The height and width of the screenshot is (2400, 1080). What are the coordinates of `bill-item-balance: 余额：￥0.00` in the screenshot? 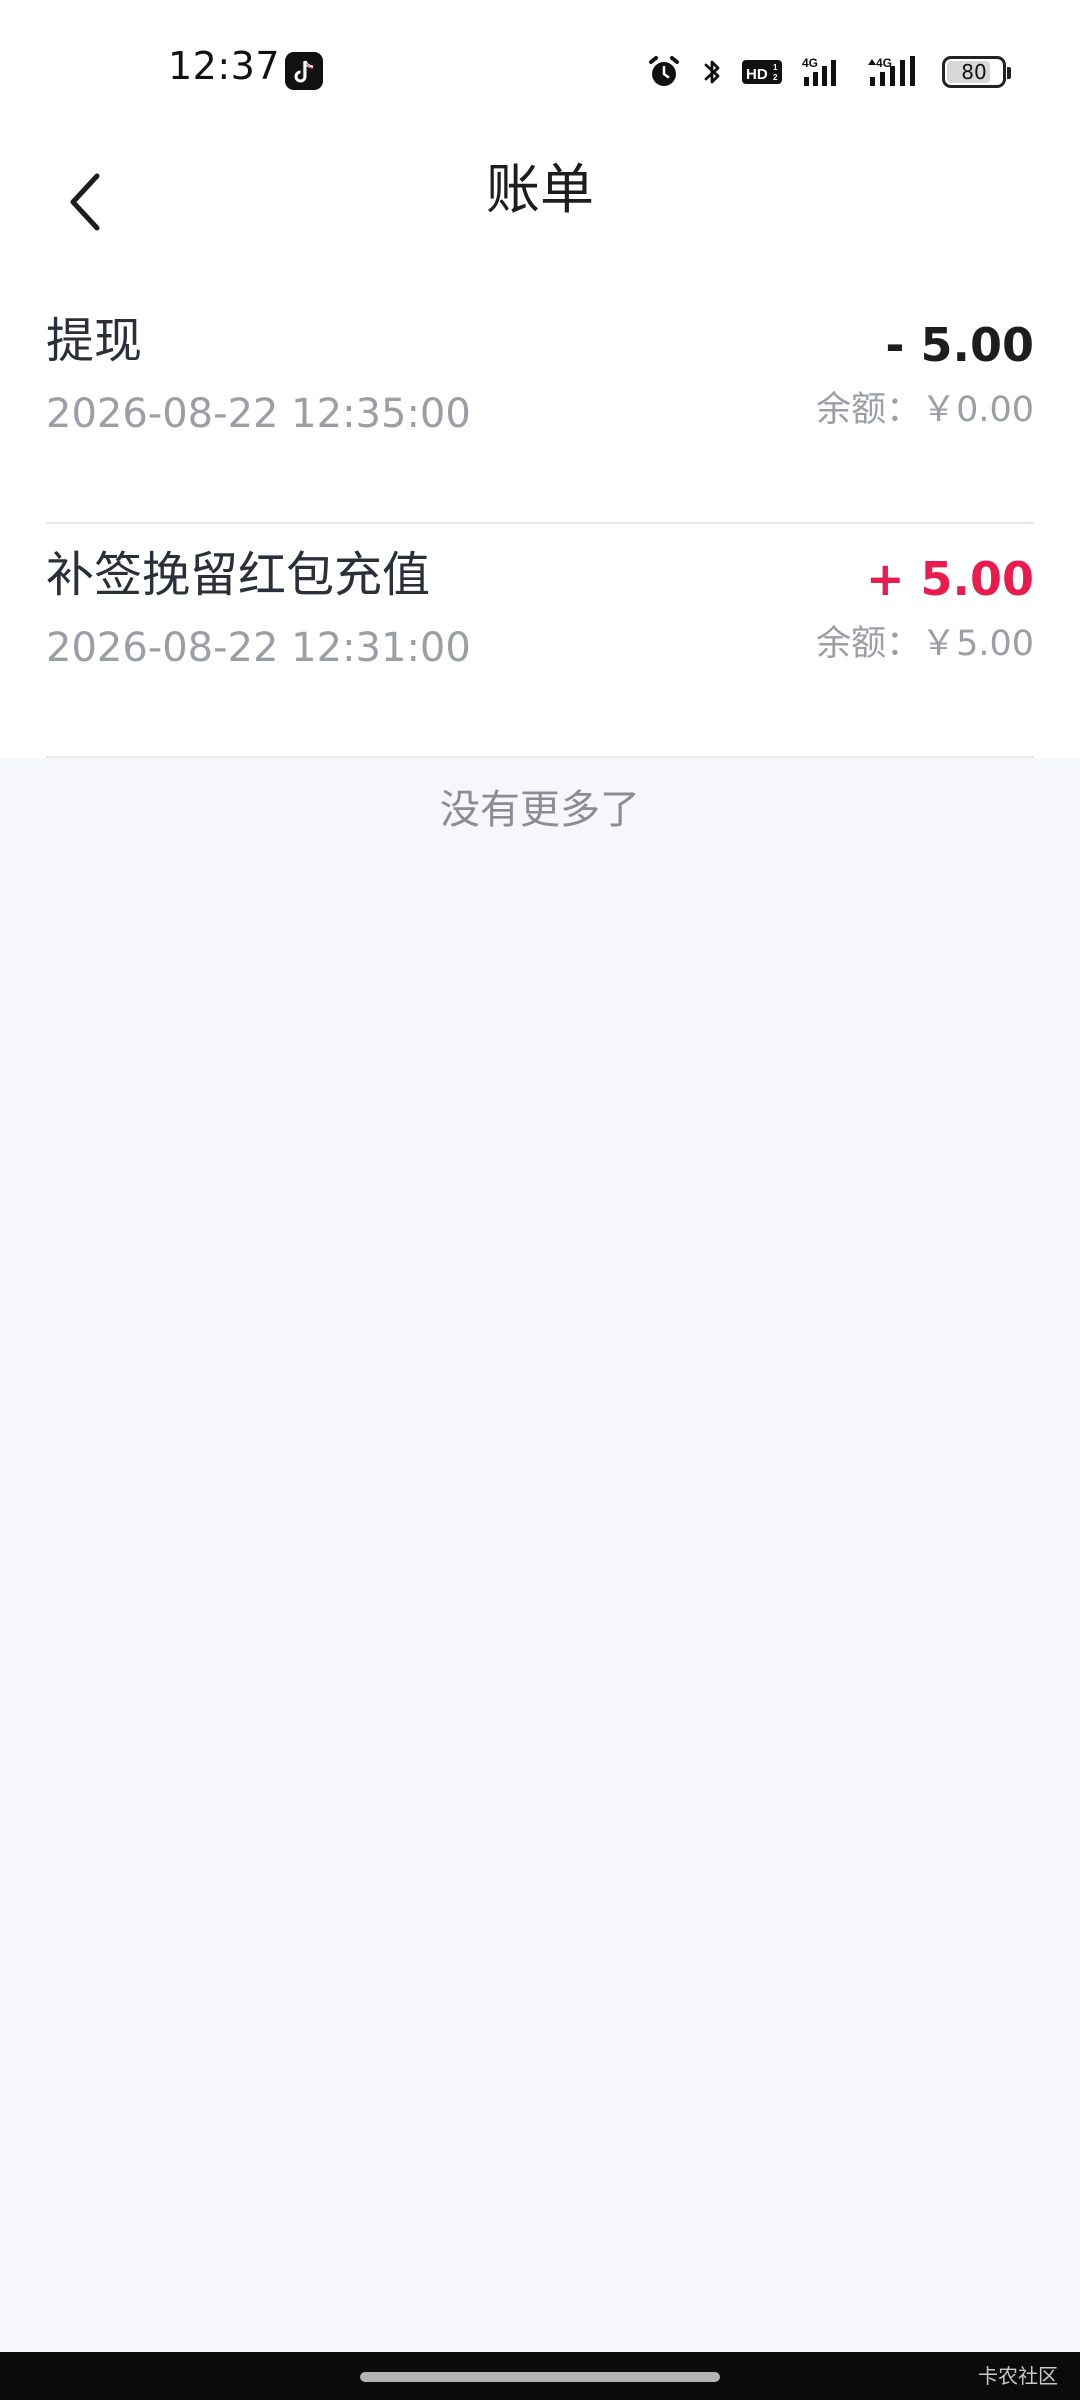 It's located at (925, 410).